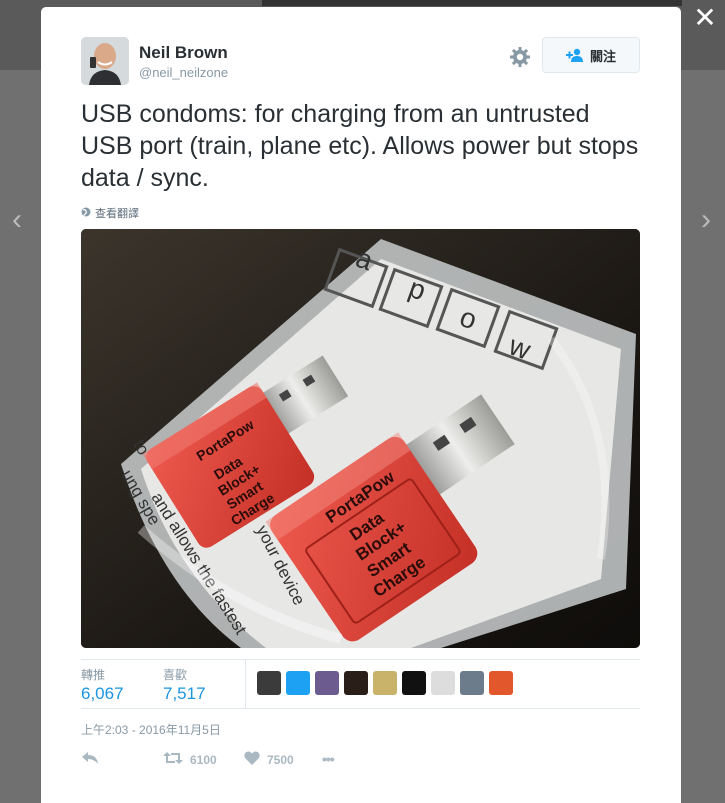 The width and height of the screenshot is (725, 803). I want to click on liker-avatars, so click(385, 683).